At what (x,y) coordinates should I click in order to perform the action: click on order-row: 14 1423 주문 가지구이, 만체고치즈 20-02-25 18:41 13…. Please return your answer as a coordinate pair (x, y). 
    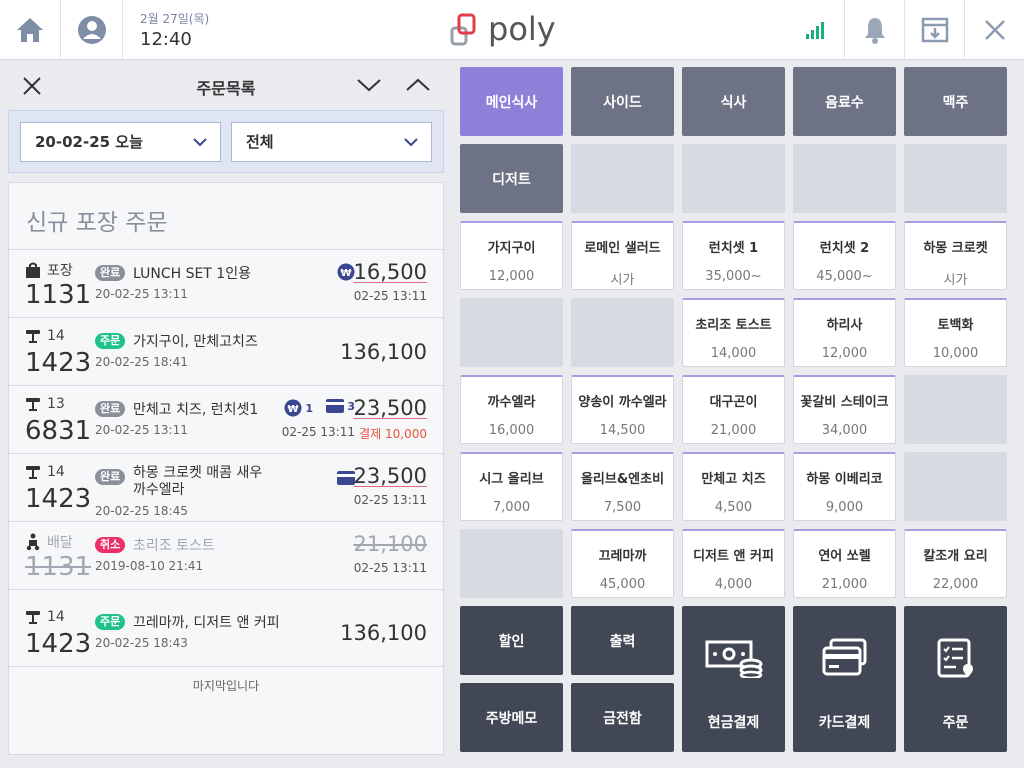
    Looking at the image, I should click on (226, 352).